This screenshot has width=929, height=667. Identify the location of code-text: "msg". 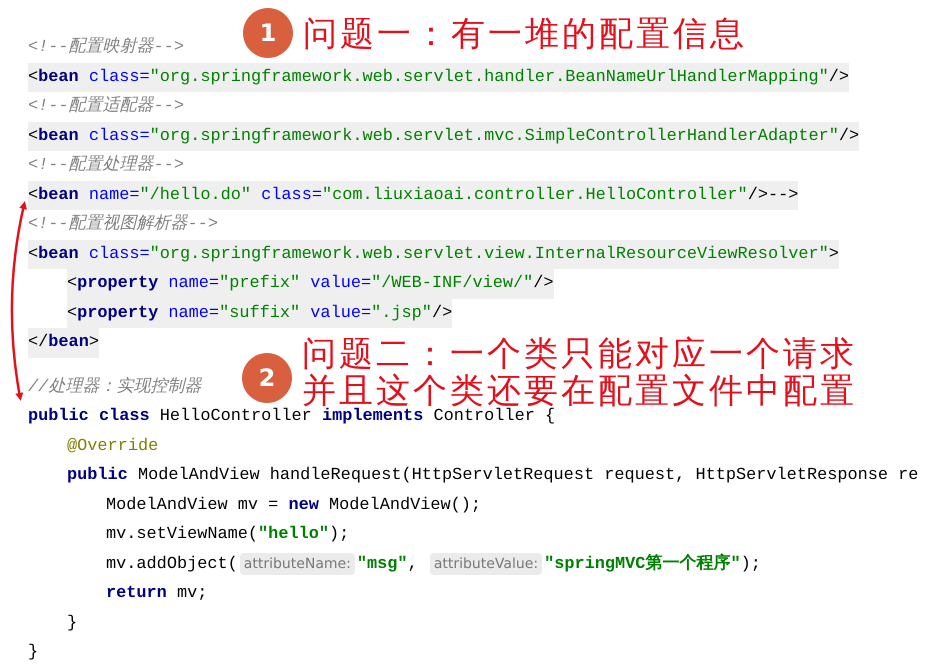
(382, 565).